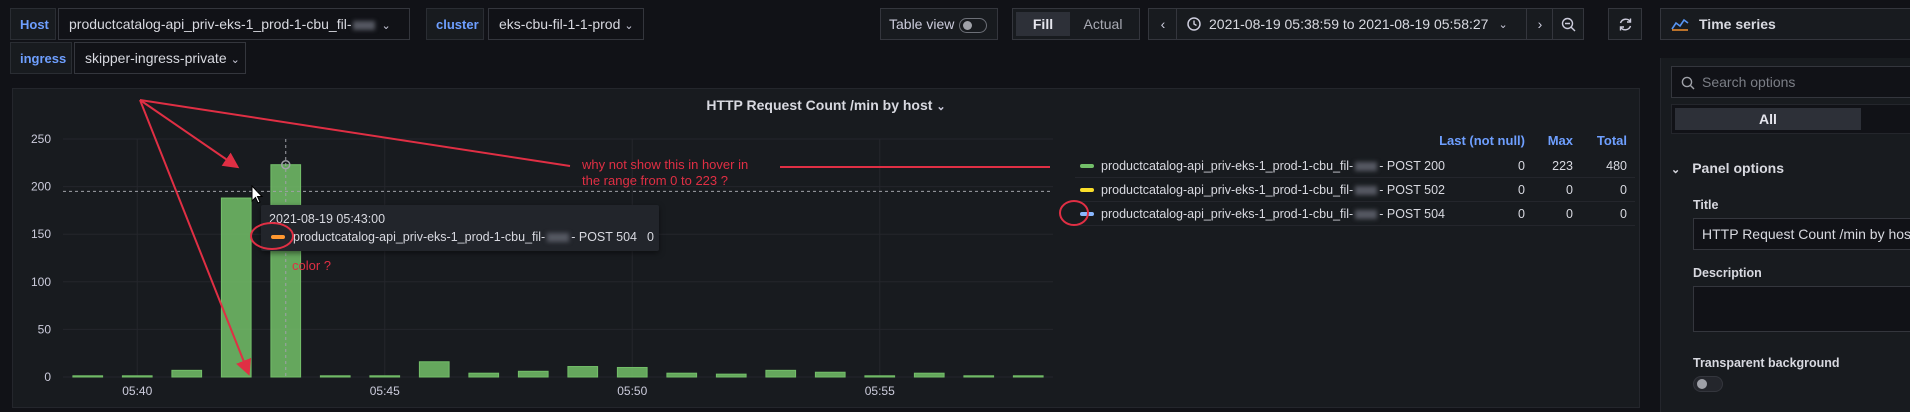  I want to click on y-tick-label: 100, so click(41, 282).